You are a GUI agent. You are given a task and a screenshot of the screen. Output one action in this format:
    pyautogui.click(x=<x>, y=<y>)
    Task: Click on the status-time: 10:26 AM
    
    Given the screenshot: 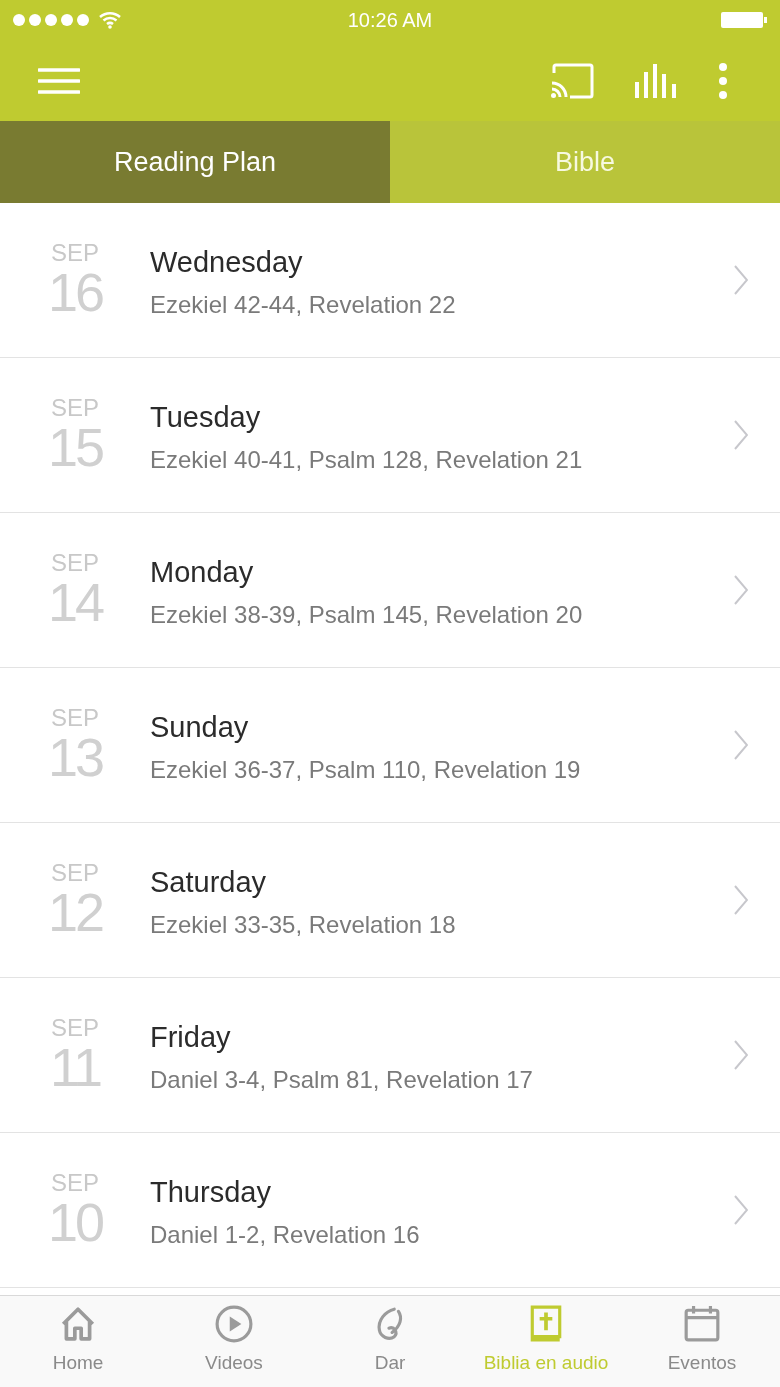 What is the action you would take?
    pyautogui.click(x=390, y=20)
    